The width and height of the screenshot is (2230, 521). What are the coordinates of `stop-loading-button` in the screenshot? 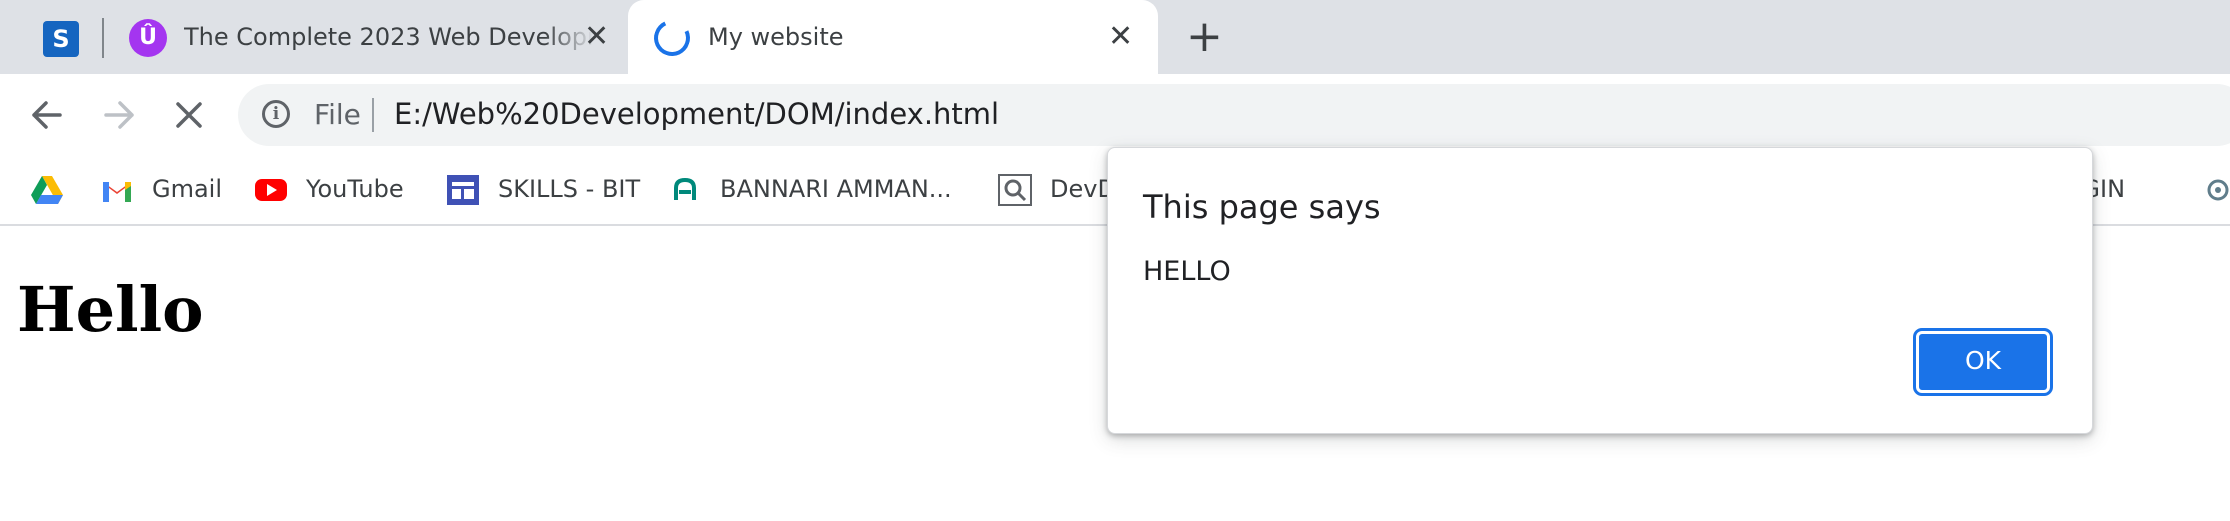 It's located at (189, 115).